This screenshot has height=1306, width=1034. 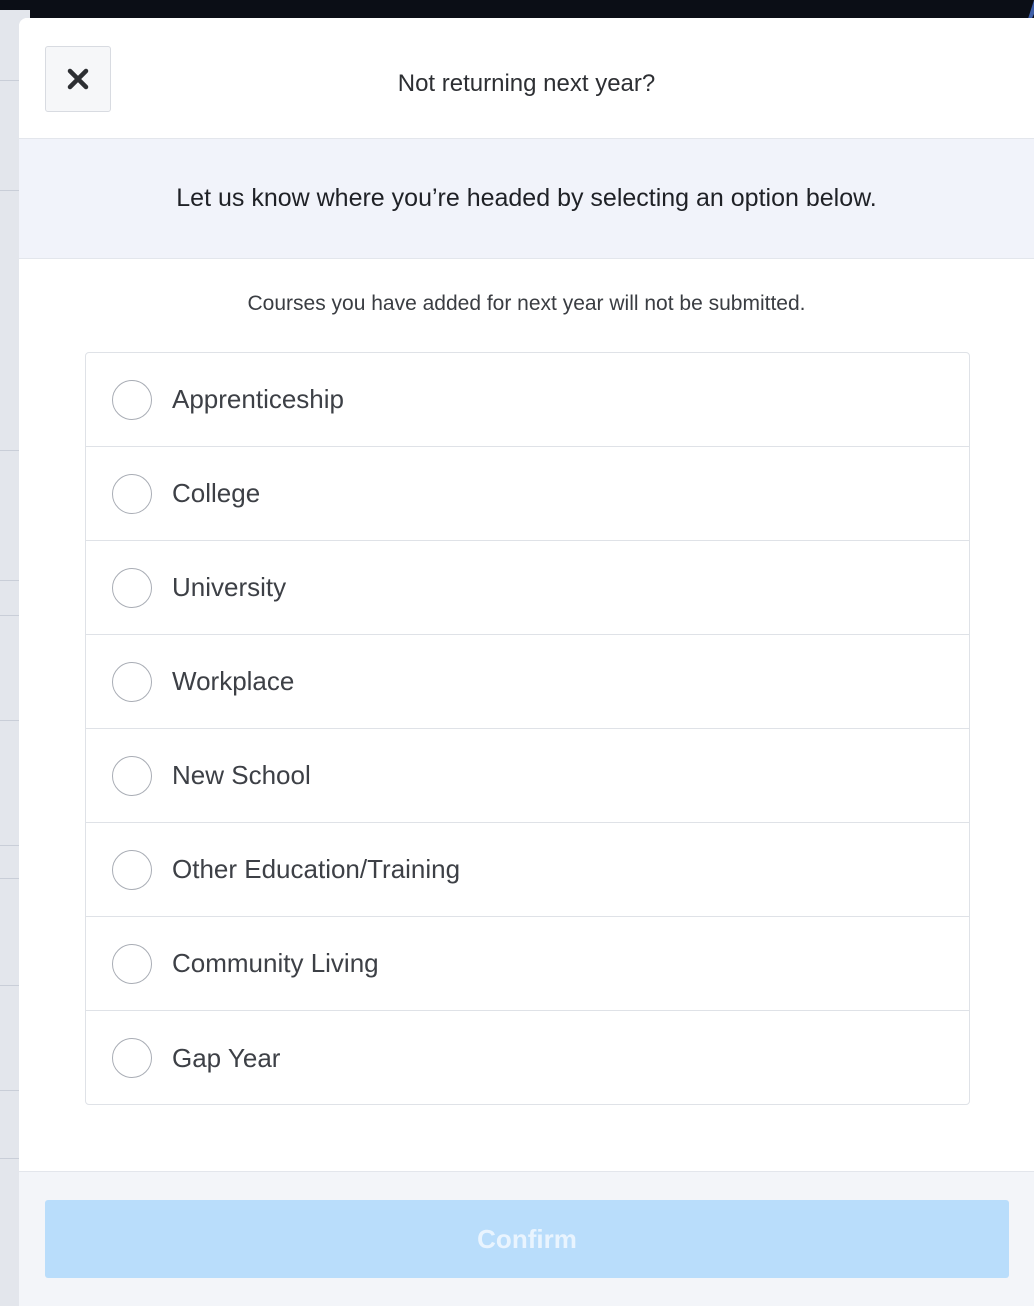 What do you see at coordinates (216, 493) in the screenshot?
I see `option-label: College` at bounding box center [216, 493].